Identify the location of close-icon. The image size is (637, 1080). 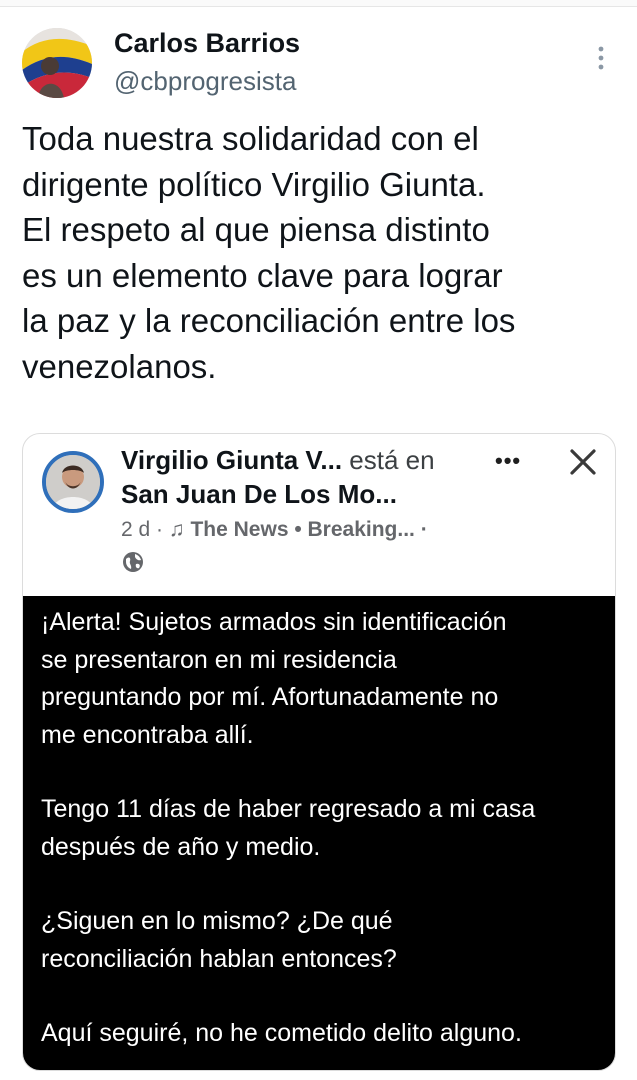
(583, 462).